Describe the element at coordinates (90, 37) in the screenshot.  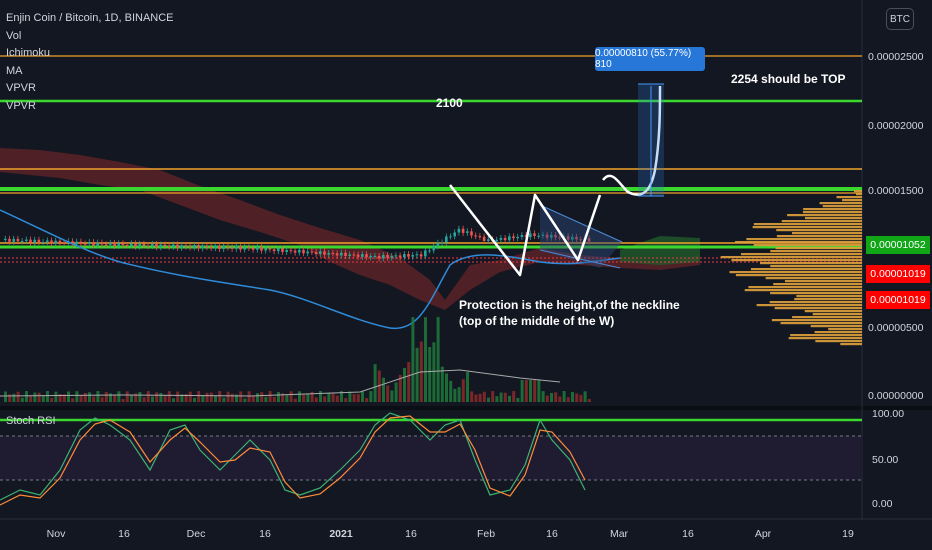
I see `legend-indicator: Vol` at that location.